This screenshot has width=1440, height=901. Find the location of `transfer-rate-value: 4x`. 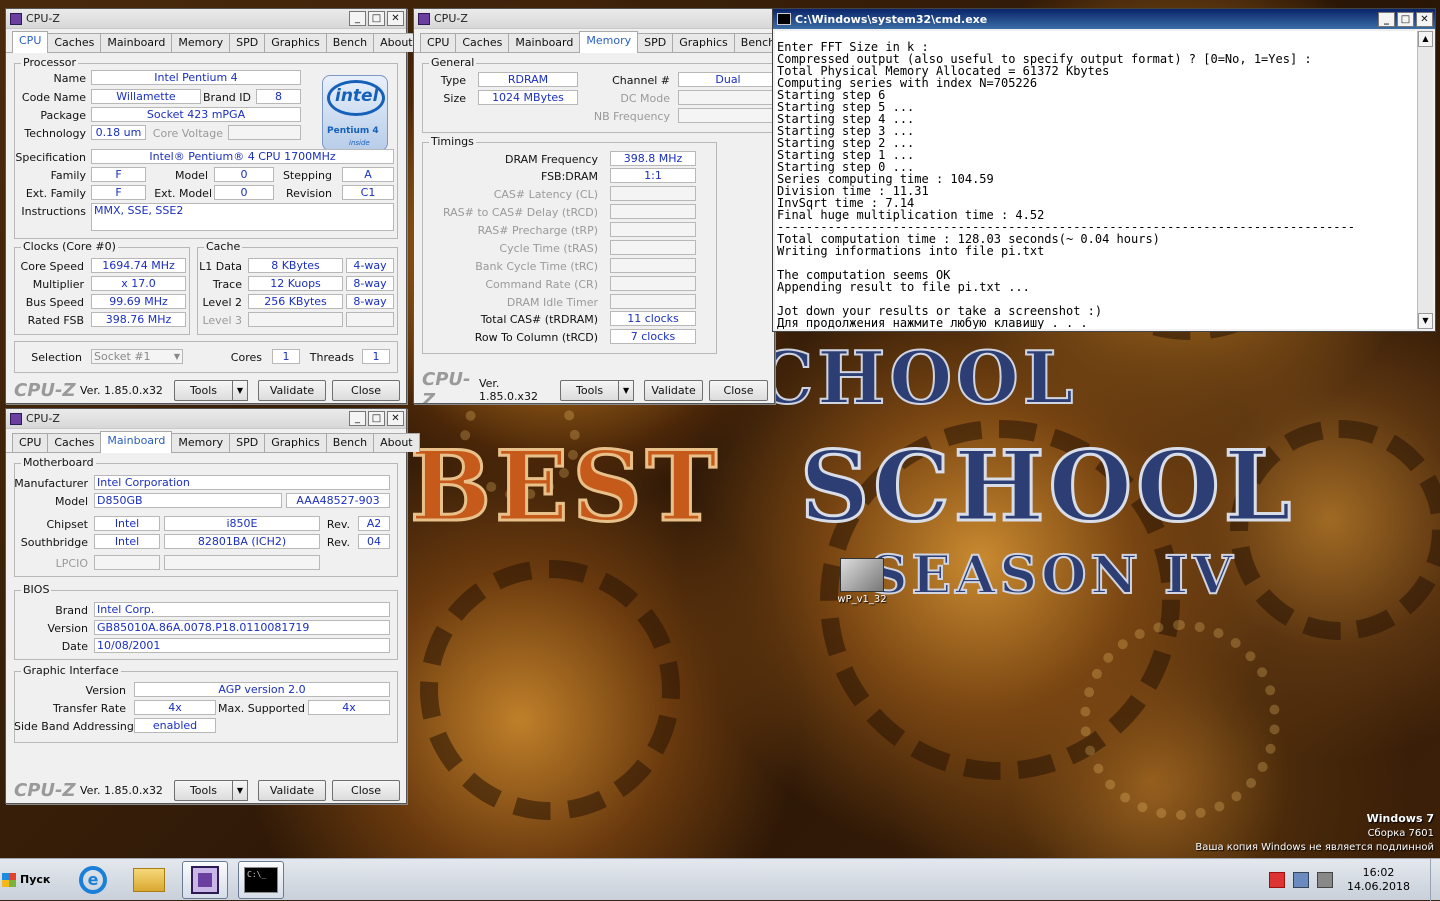

transfer-rate-value: 4x is located at coordinates (175, 707).